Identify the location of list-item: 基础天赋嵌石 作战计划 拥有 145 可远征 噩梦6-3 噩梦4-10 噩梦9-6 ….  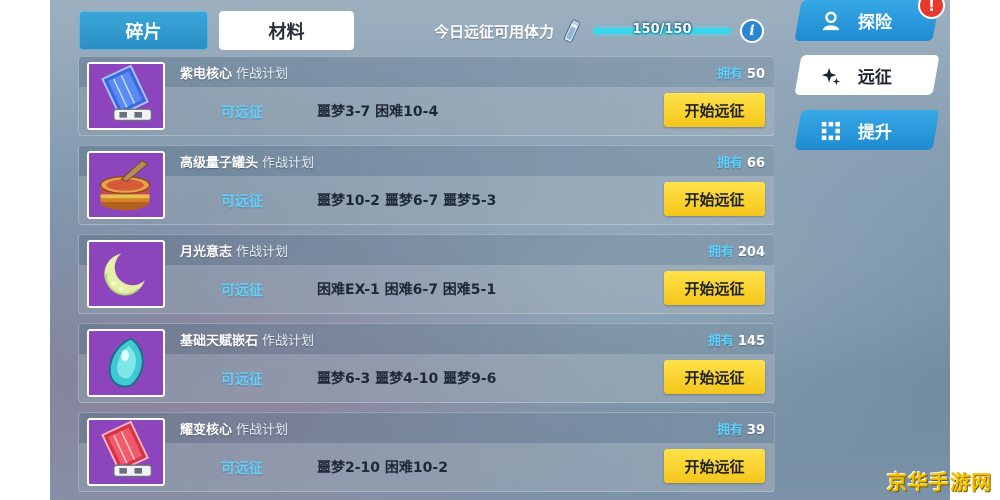
(426, 363).